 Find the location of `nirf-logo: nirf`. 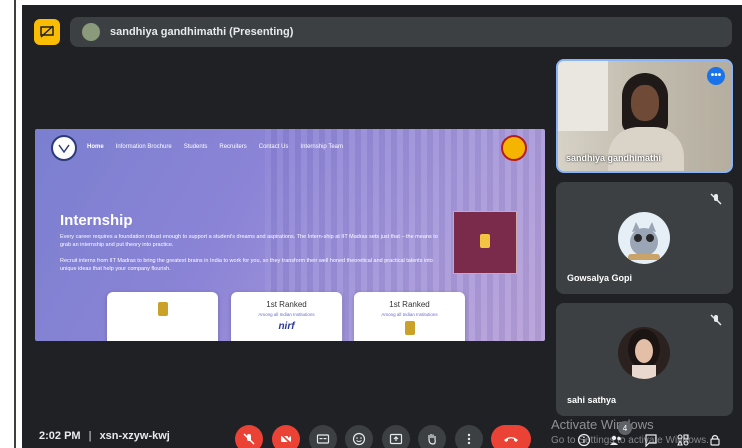

nirf-logo: nirf is located at coordinates (286, 326).